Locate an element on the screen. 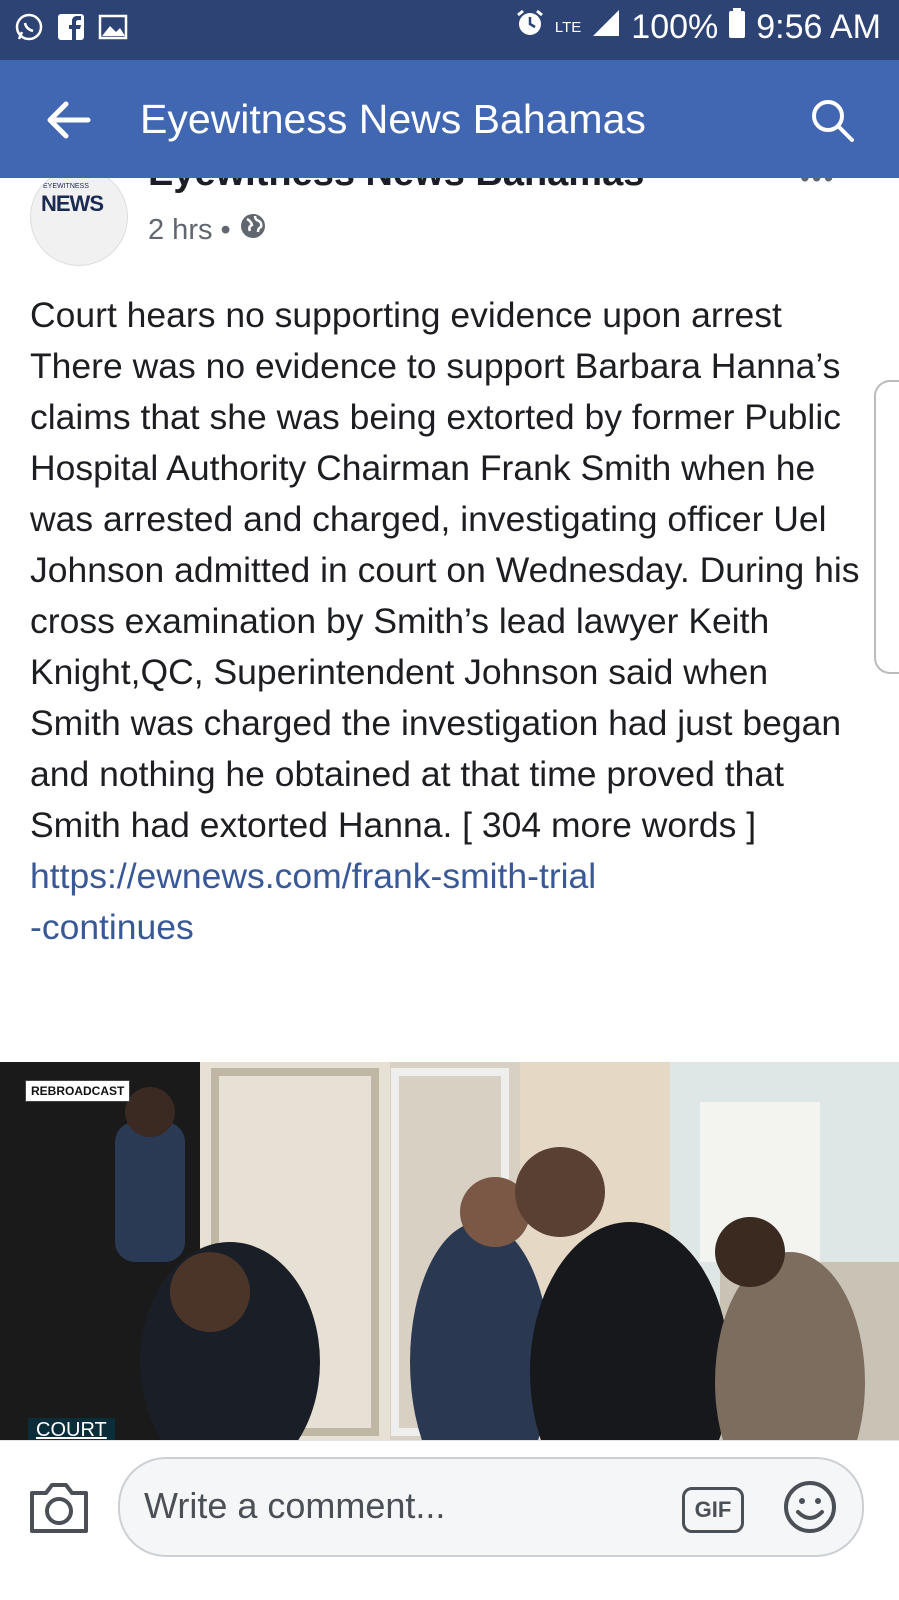  battery-icon is located at coordinates (737, 27).